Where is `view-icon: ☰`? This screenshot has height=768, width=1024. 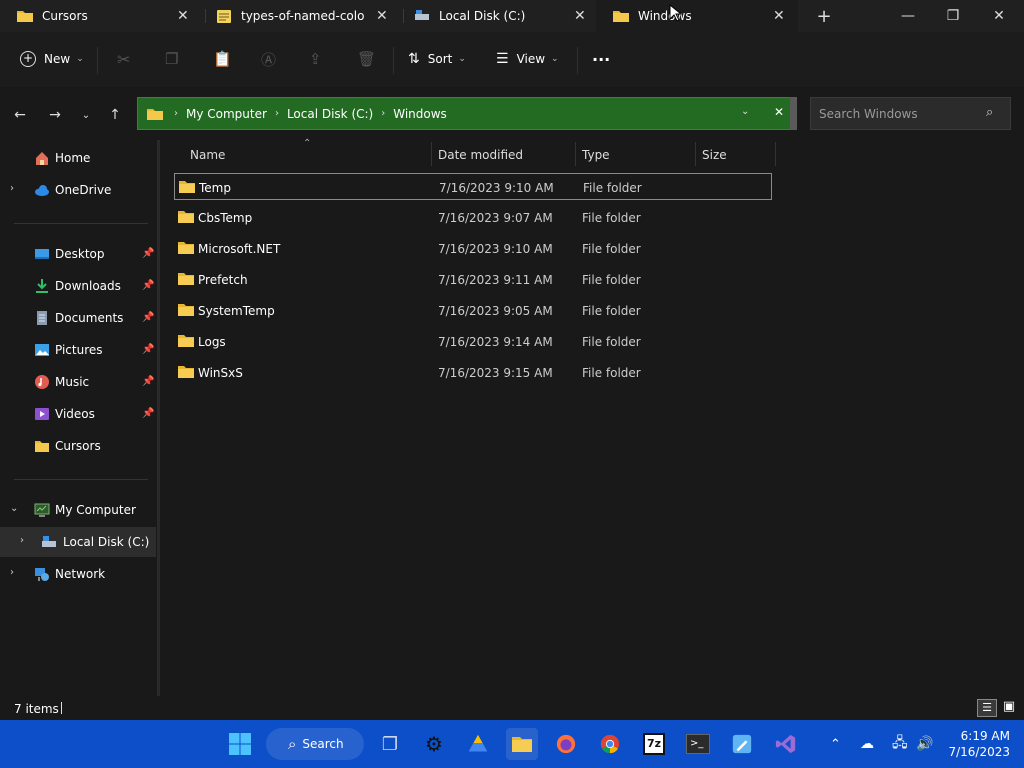
view-icon: ☰ is located at coordinates (502, 59).